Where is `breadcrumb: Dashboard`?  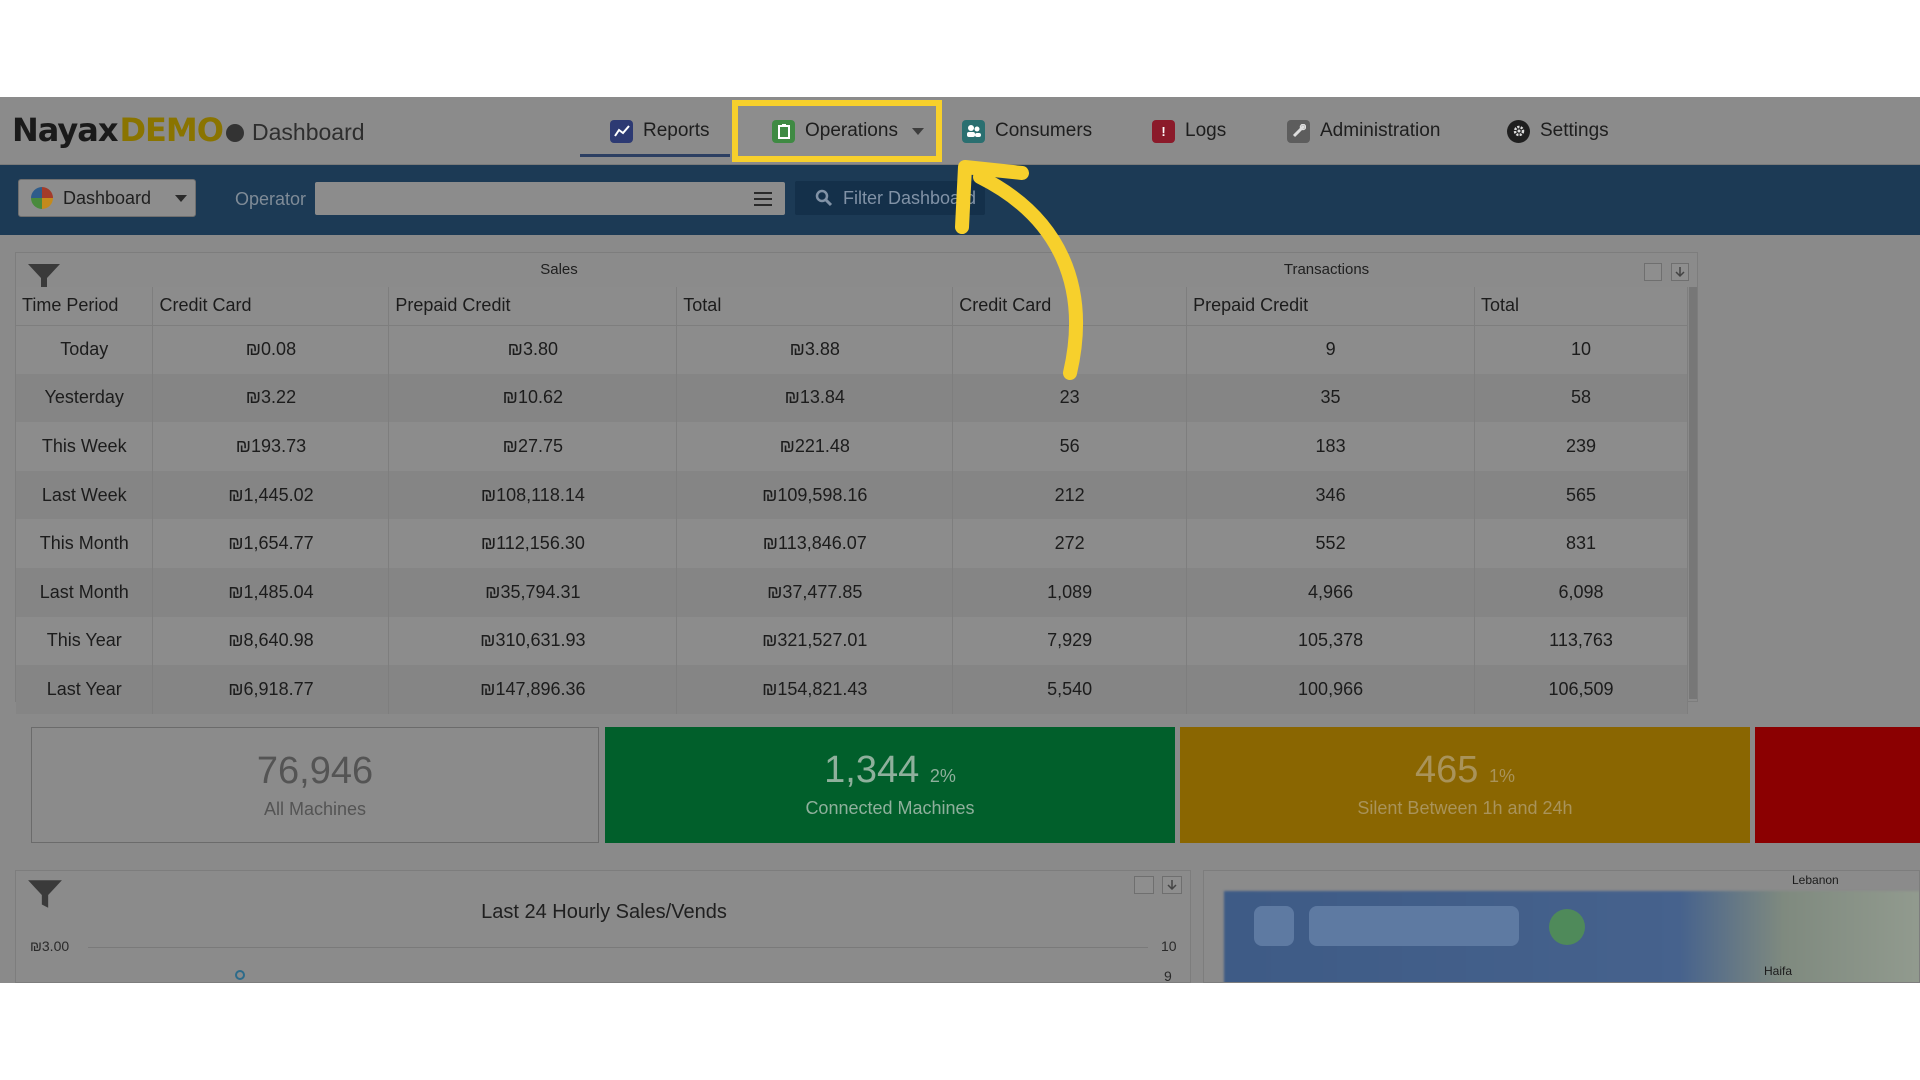 breadcrumb: Dashboard is located at coordinates (295, 132).